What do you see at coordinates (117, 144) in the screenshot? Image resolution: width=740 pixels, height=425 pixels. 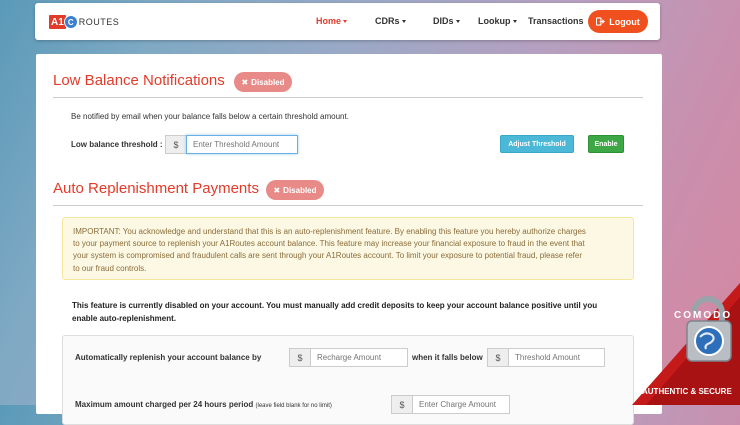 I see `threshold-label: Low balance threshold :` at bounding box center [117, 144].